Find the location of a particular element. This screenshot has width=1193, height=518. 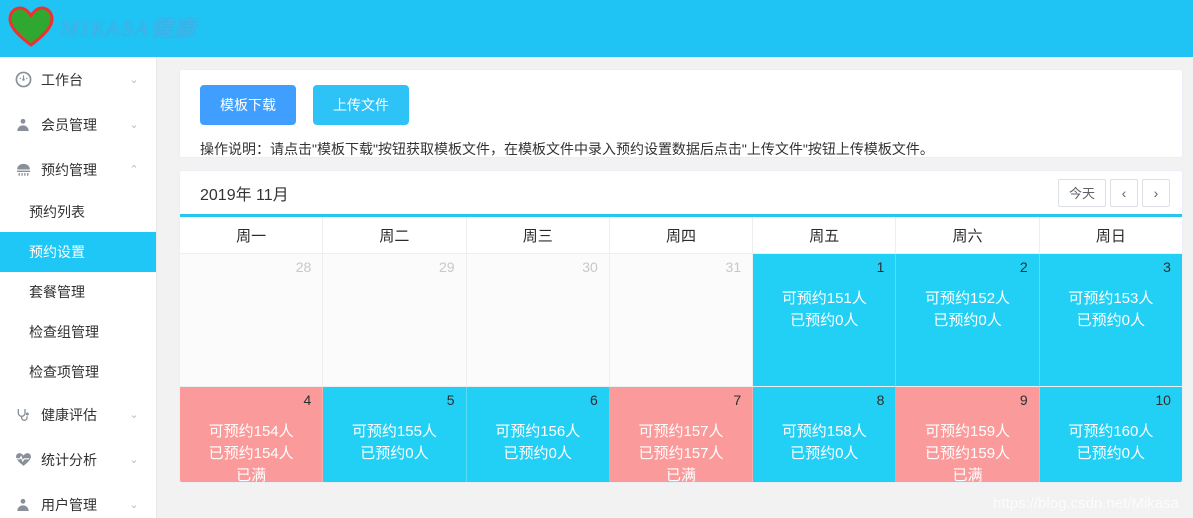

sidebar-subitem-label: 预约列表 is located at coordinates (57, 212).